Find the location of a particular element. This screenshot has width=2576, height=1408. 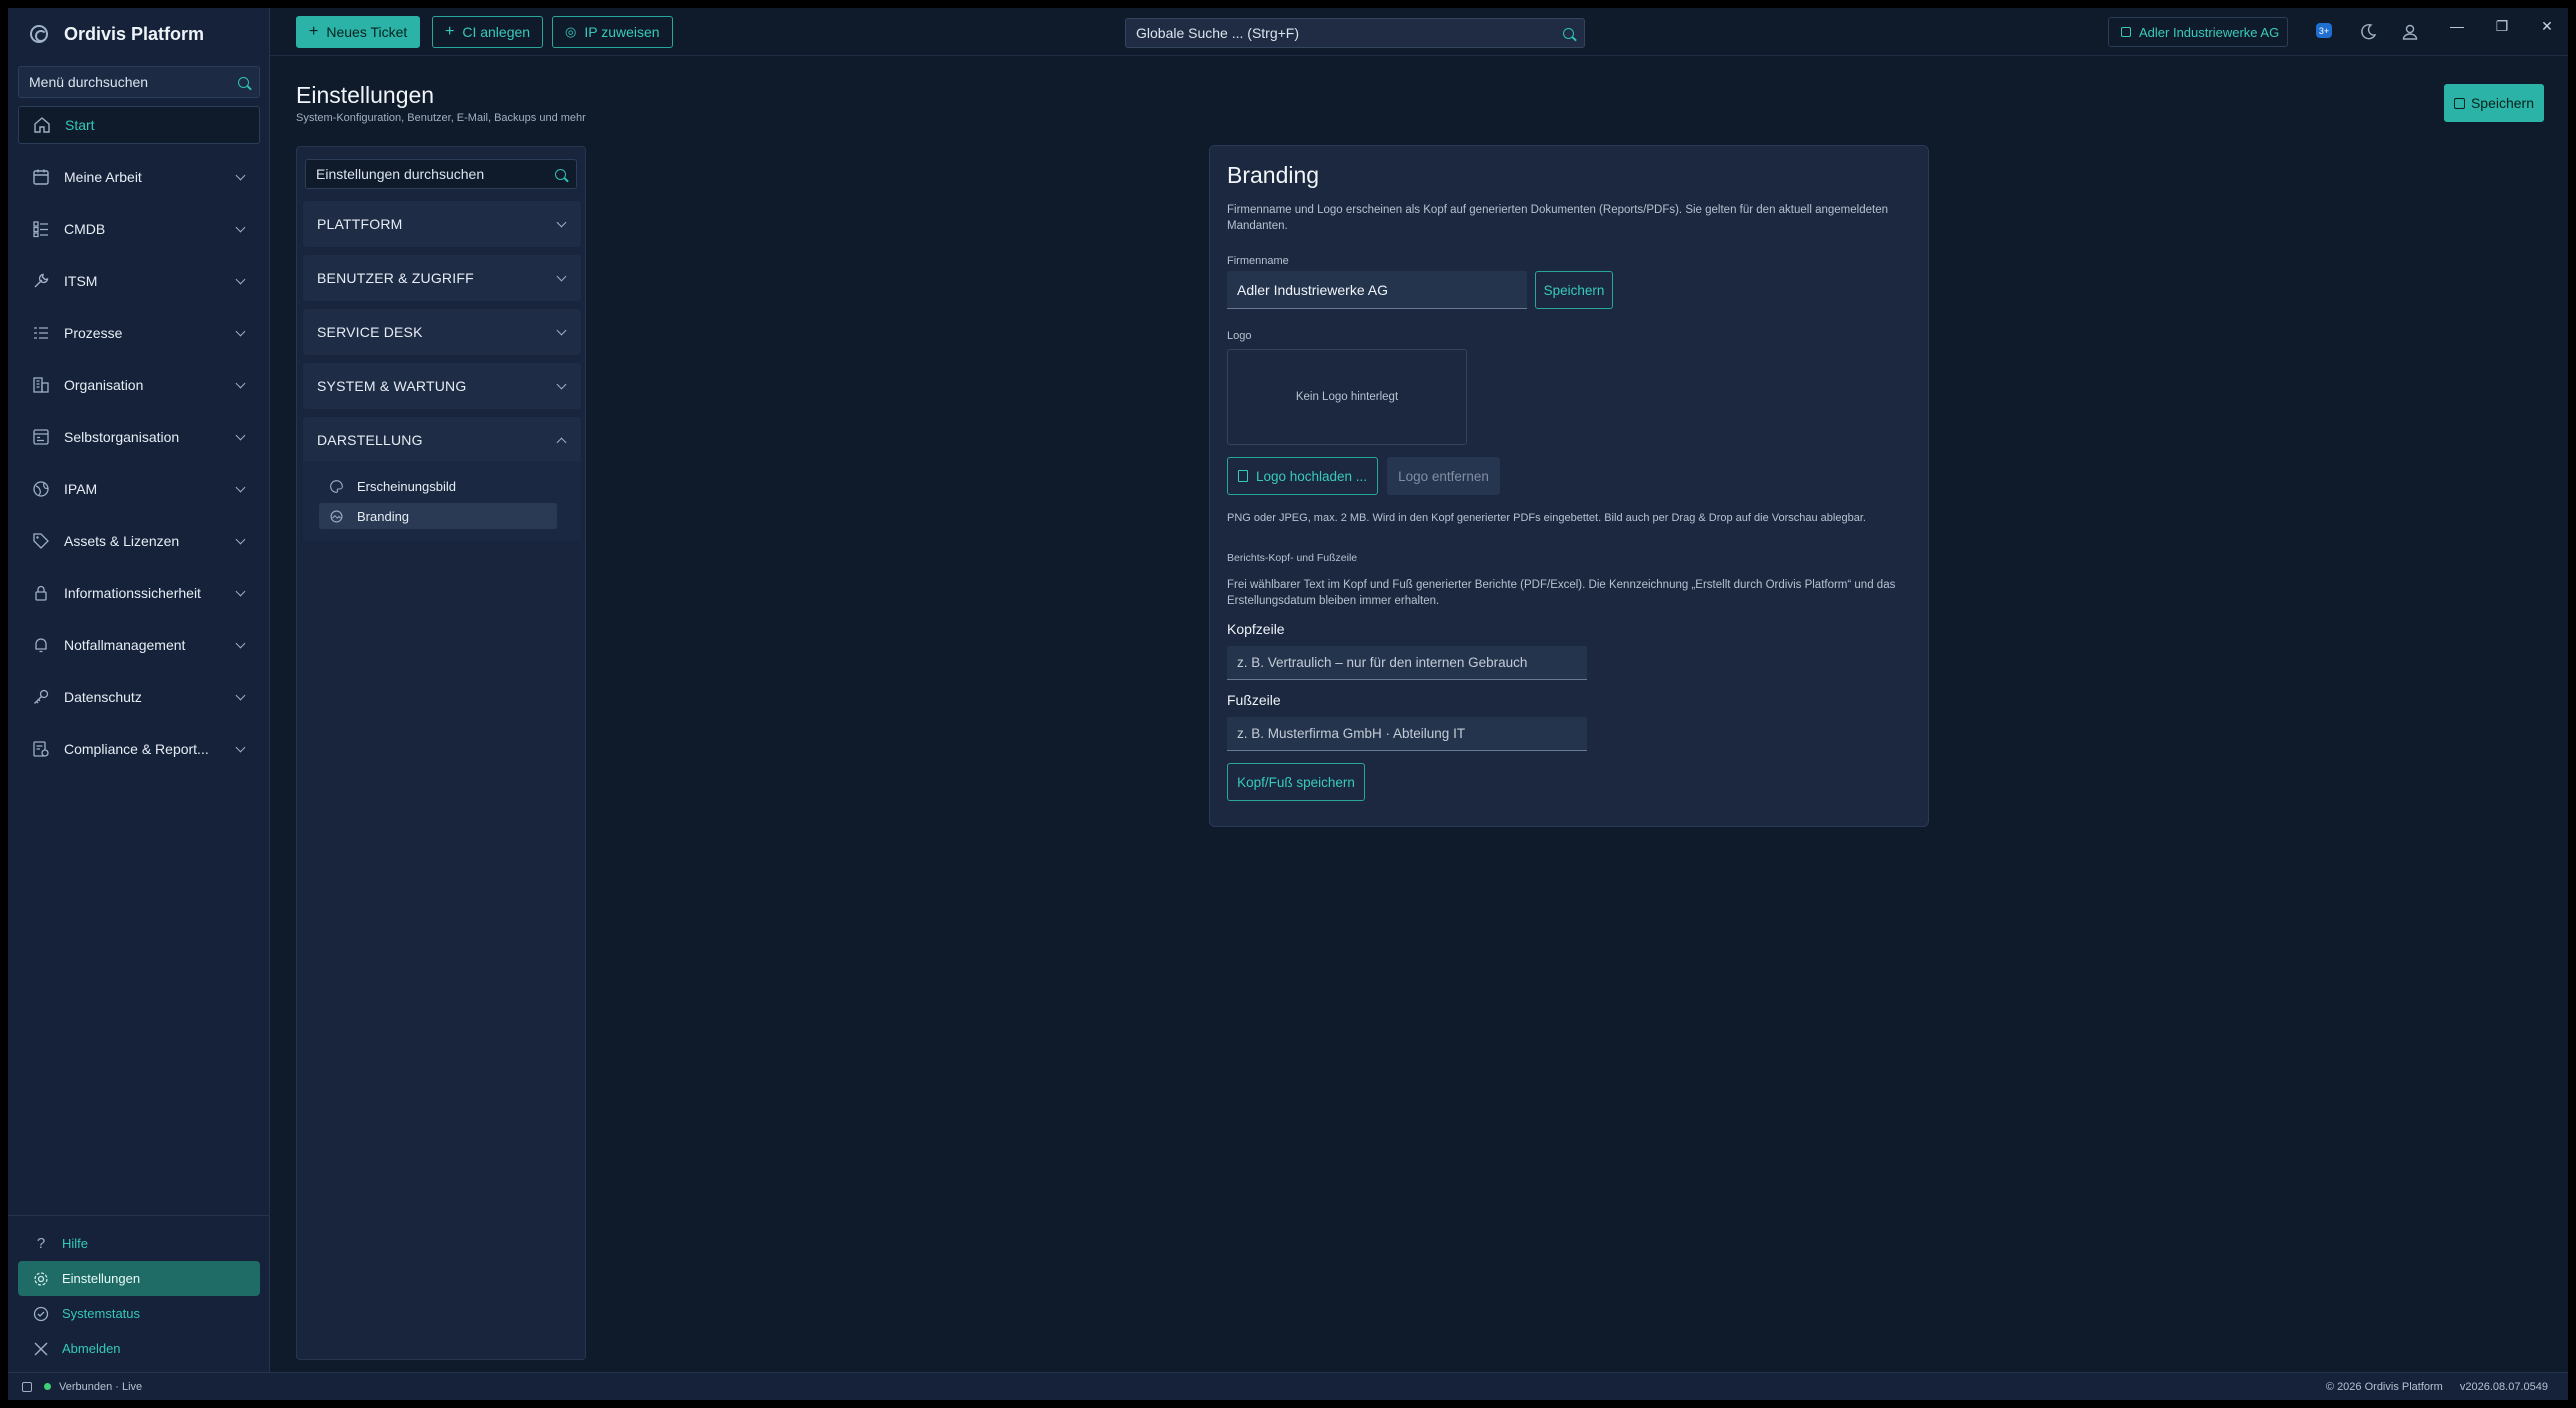

sidebar-item-meine-arbeit: Meine Arbeit is located at coordinates (139, 177).